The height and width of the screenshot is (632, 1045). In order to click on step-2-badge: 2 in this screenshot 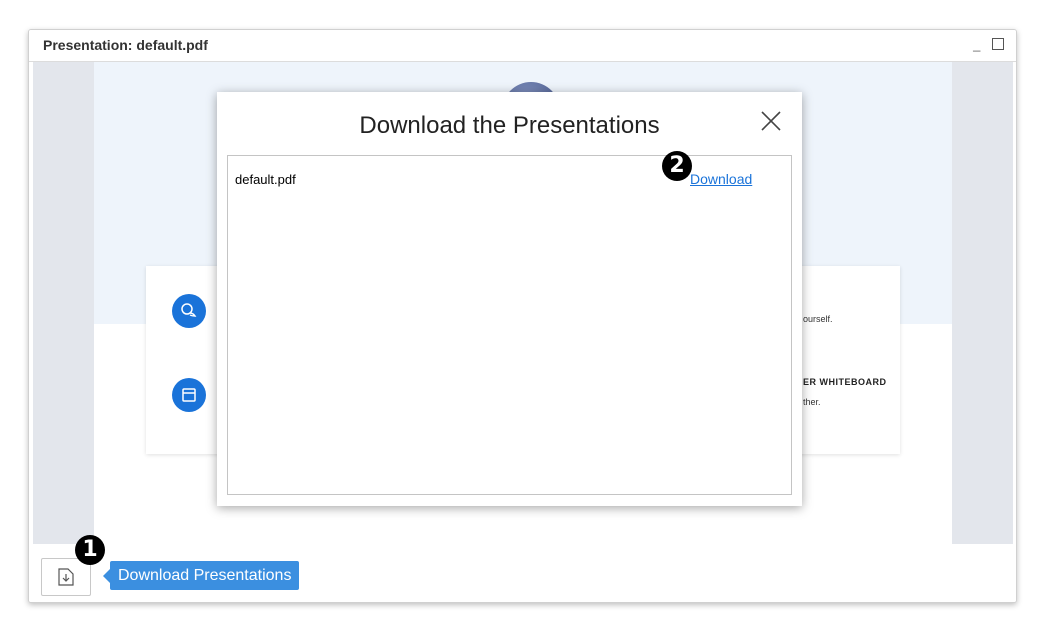, I will do `click(677, 166)`.